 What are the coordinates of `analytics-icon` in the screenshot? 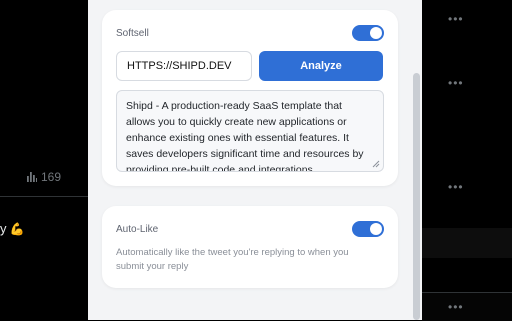 It's located at (32, 177).